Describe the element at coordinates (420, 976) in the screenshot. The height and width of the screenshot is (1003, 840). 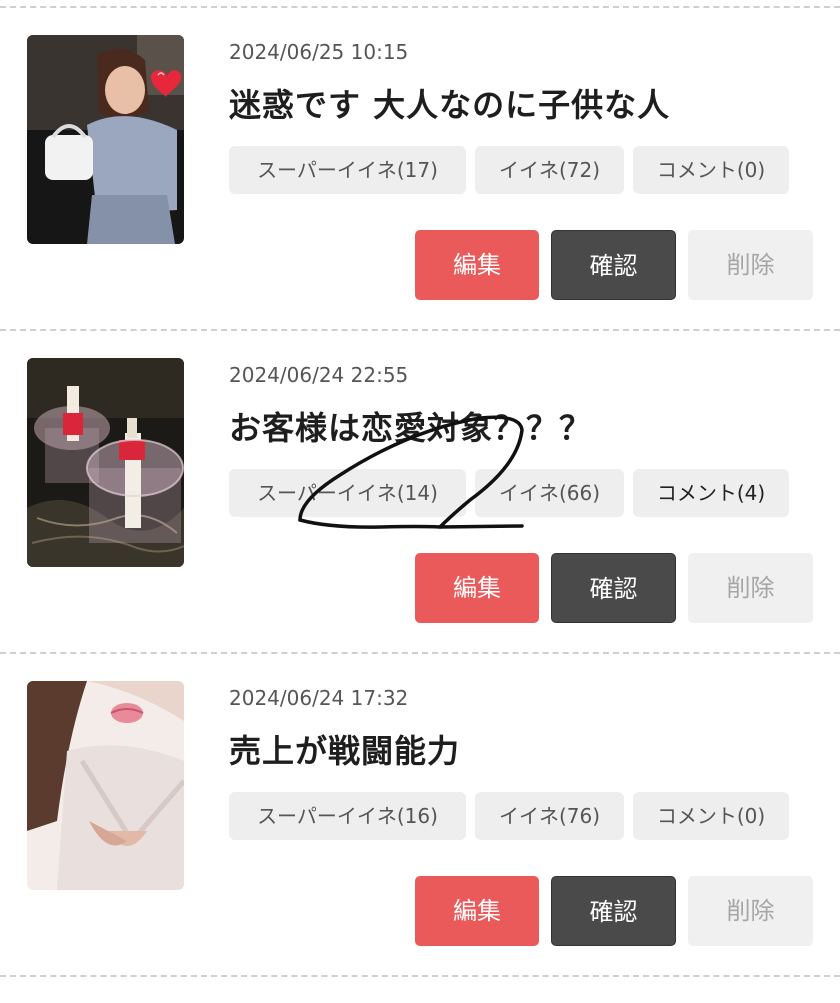
I see `bottom-divider` at that location.